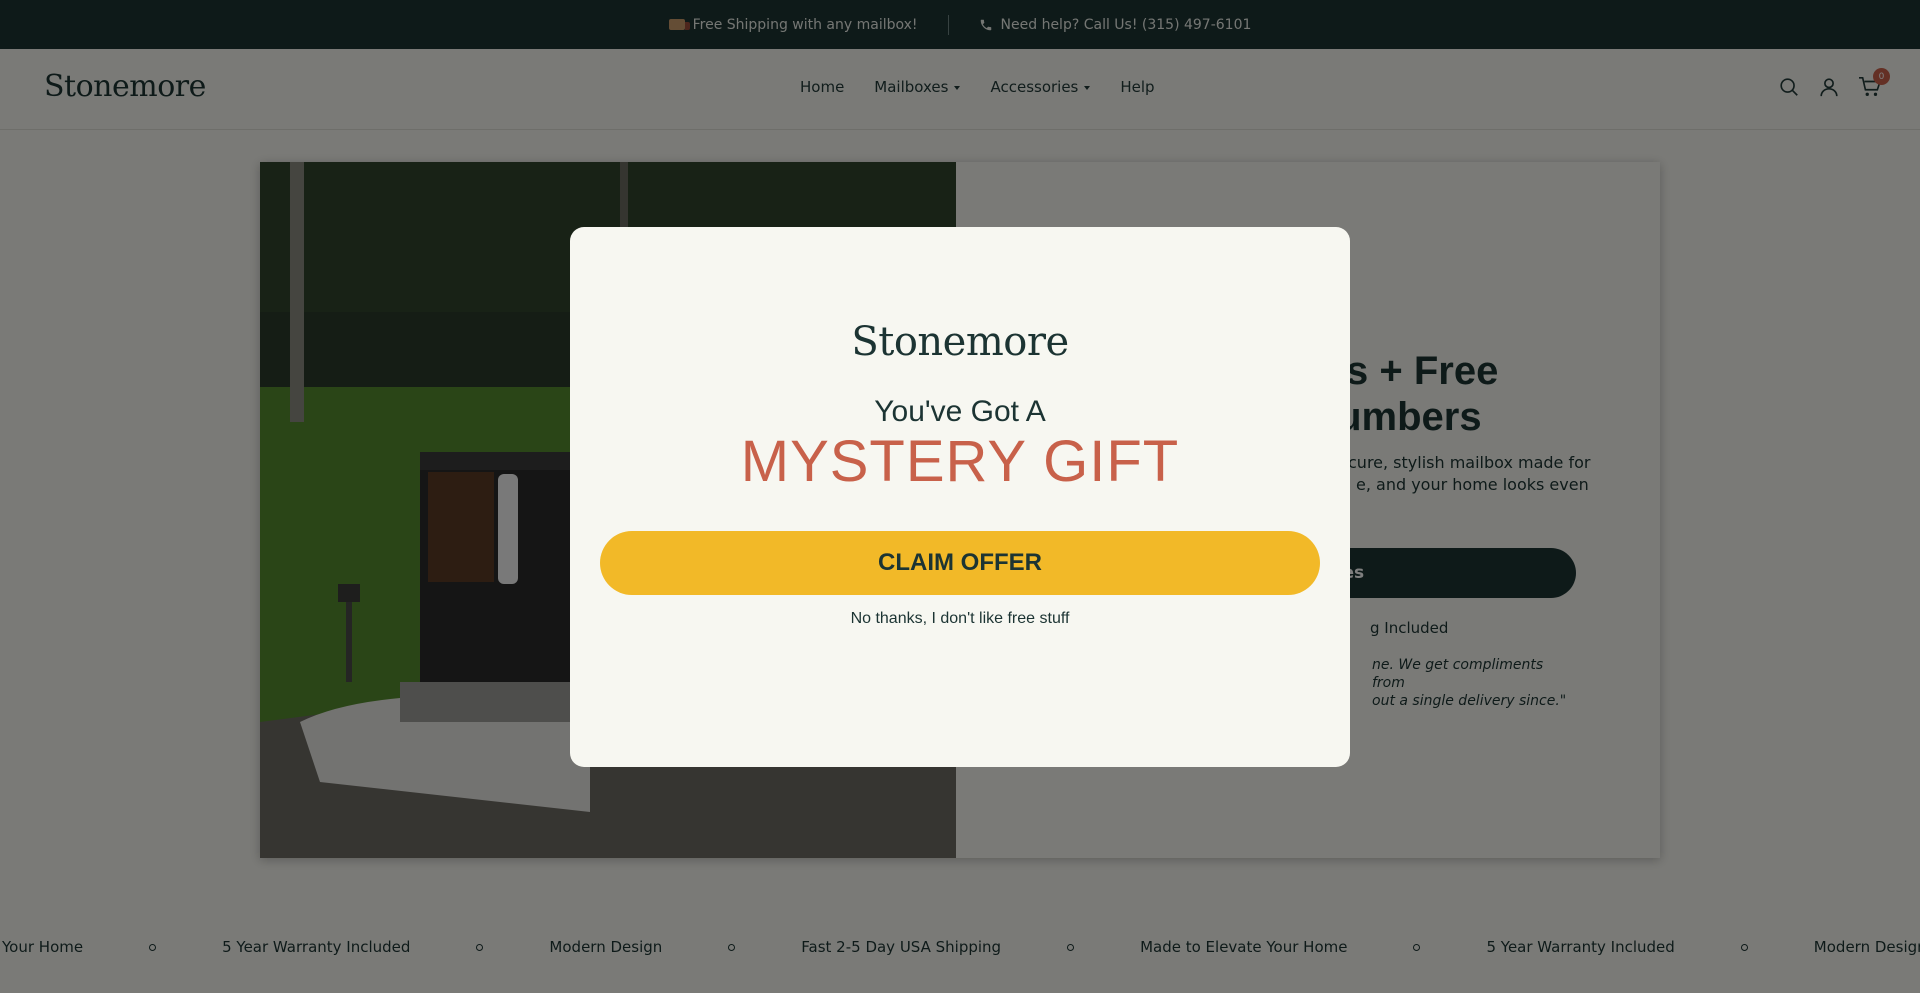 Image resolution: width=1920 pixels, height=993 pixels. What do you see at coordinates (960, 411) in the screenshot?
I see `popup-subtitle: You've Got A` at bounding box center [960, 411].